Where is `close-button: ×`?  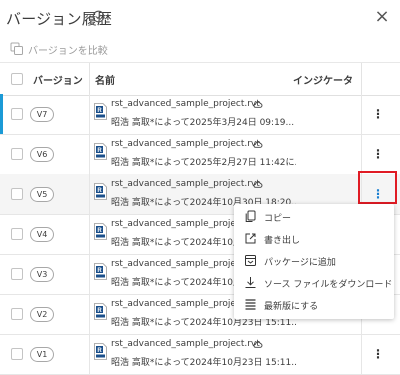
close-button: × is located at coordinates (382, 17).